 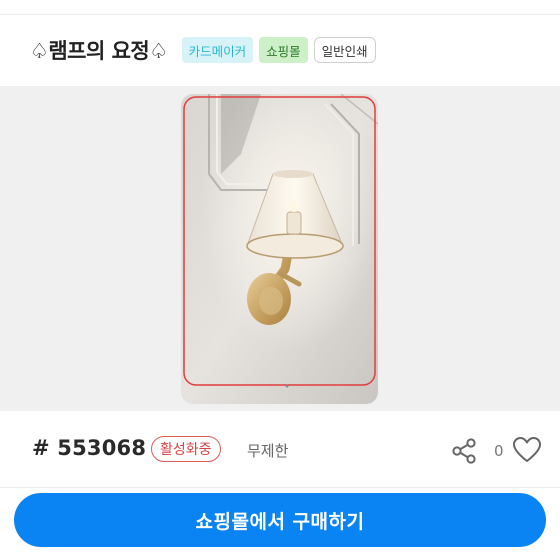 What do you see at coordinates (217, 50) in the screenshot?
I see `tag-card-maker: 카드메이커` at bounding box center [217, 50].